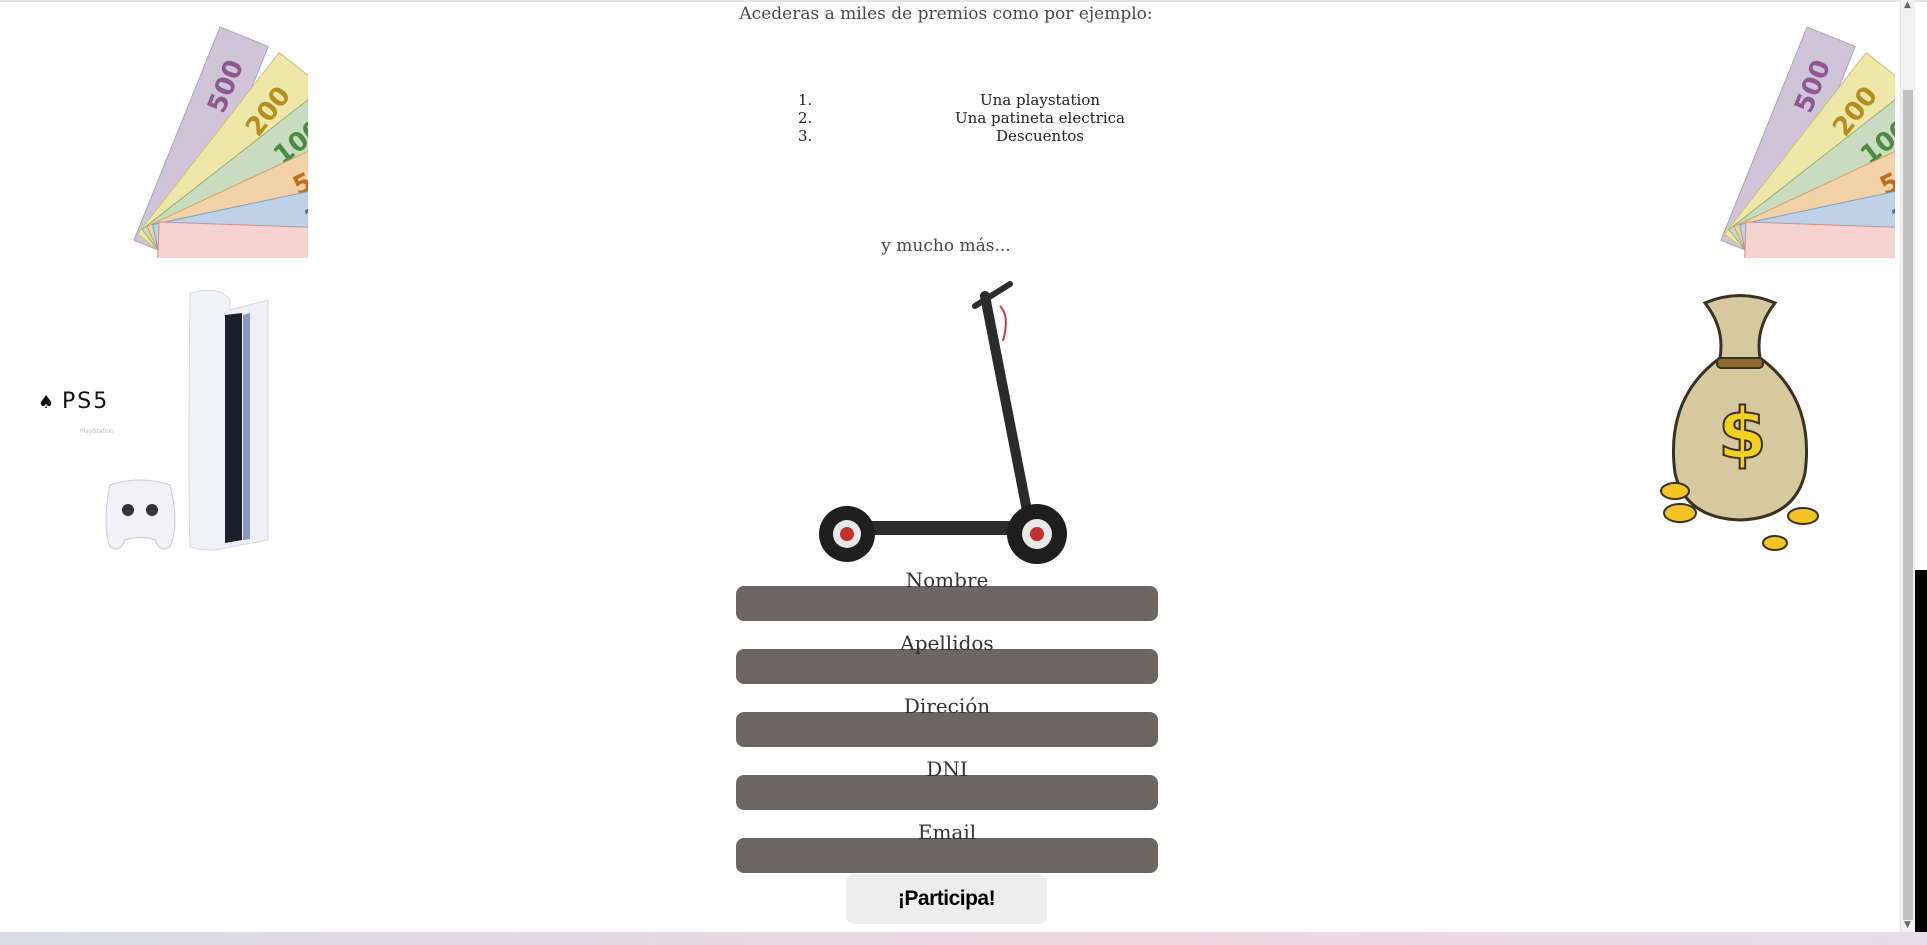 This screenshot has width=1927, height=945. I want to click on list-item: 3. Descuentos, so click(1040, 136).